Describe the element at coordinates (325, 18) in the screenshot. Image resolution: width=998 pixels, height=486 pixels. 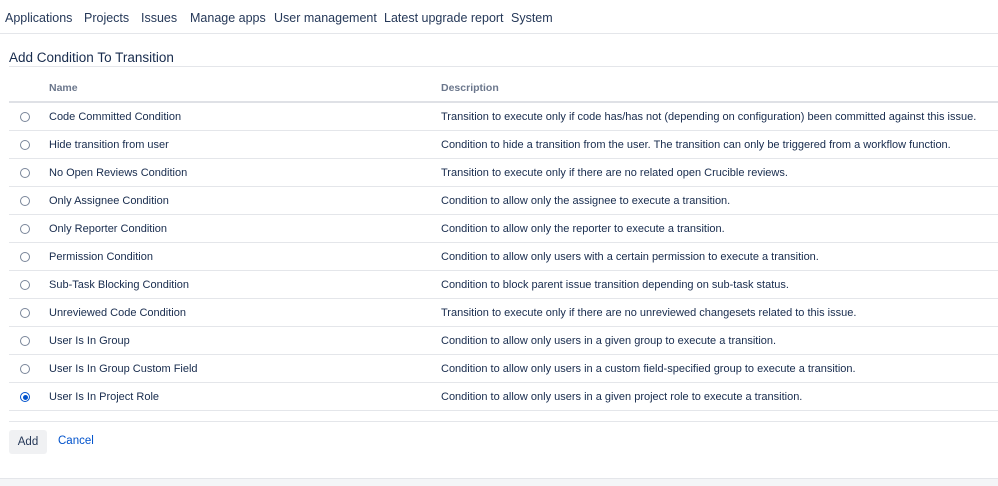
I see `nav-user-management: User management` at that location.